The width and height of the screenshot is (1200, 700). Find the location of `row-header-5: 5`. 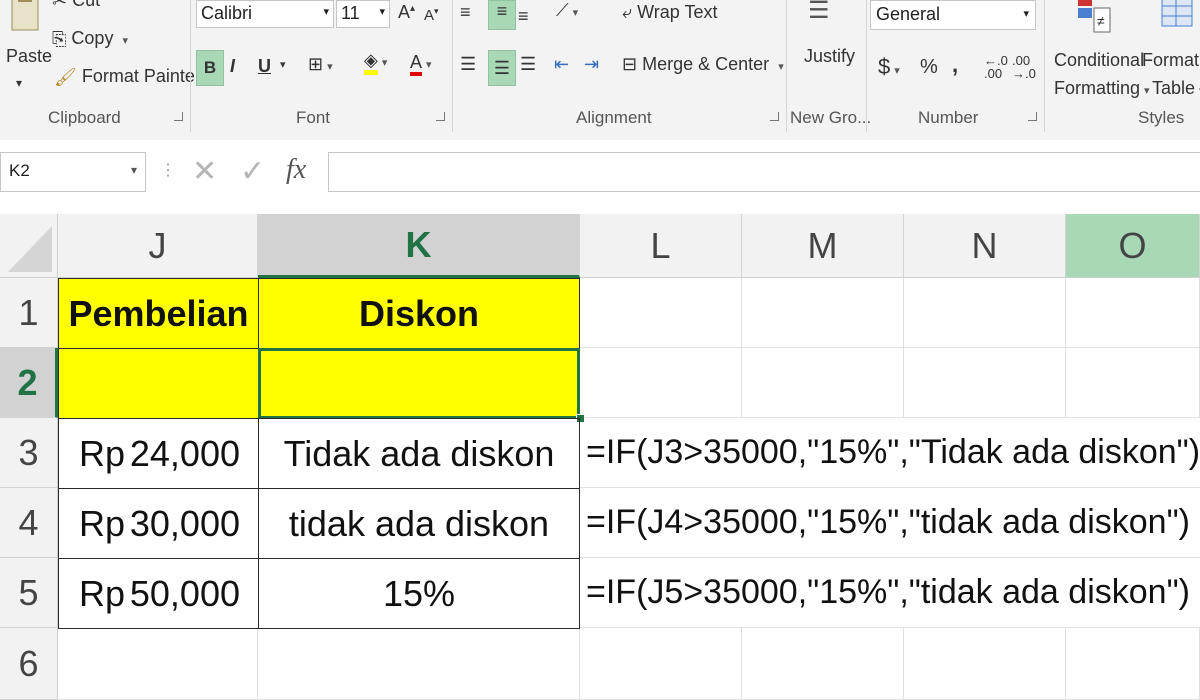

row-header-5: 5 is located at coordinates (29, 593).